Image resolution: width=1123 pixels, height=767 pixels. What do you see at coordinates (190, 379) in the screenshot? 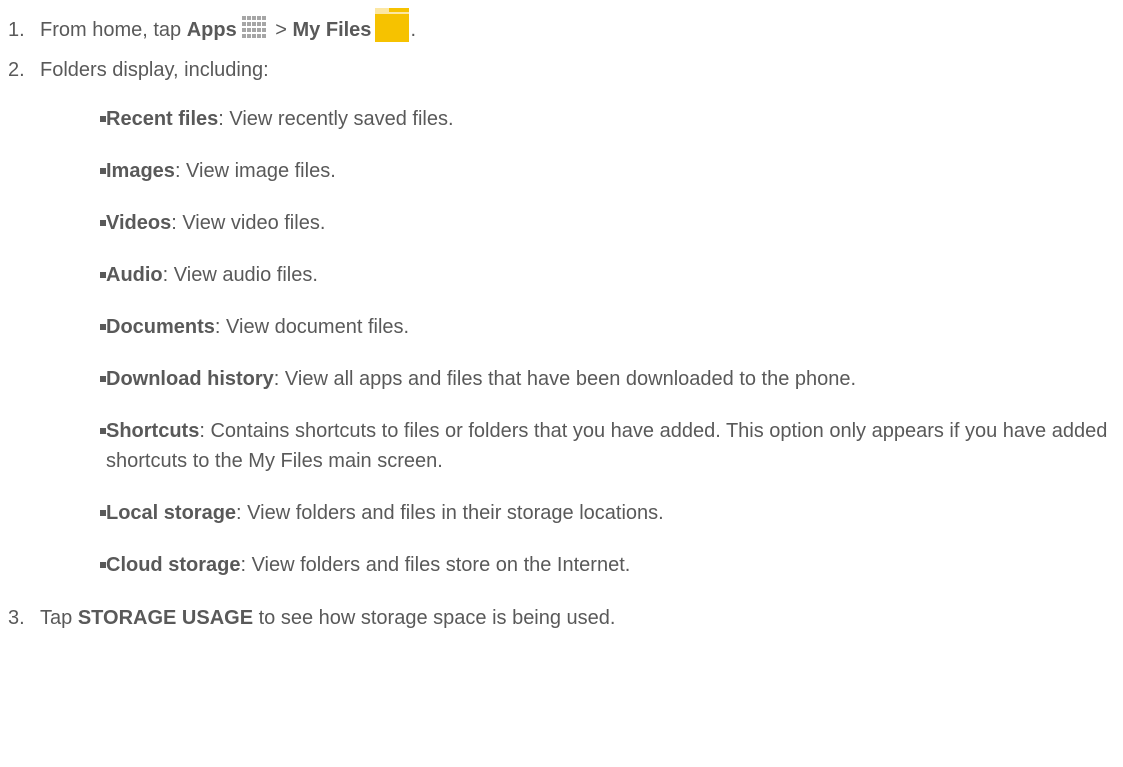
I see `folder-name: Download history` at bounding box center [190, 379].